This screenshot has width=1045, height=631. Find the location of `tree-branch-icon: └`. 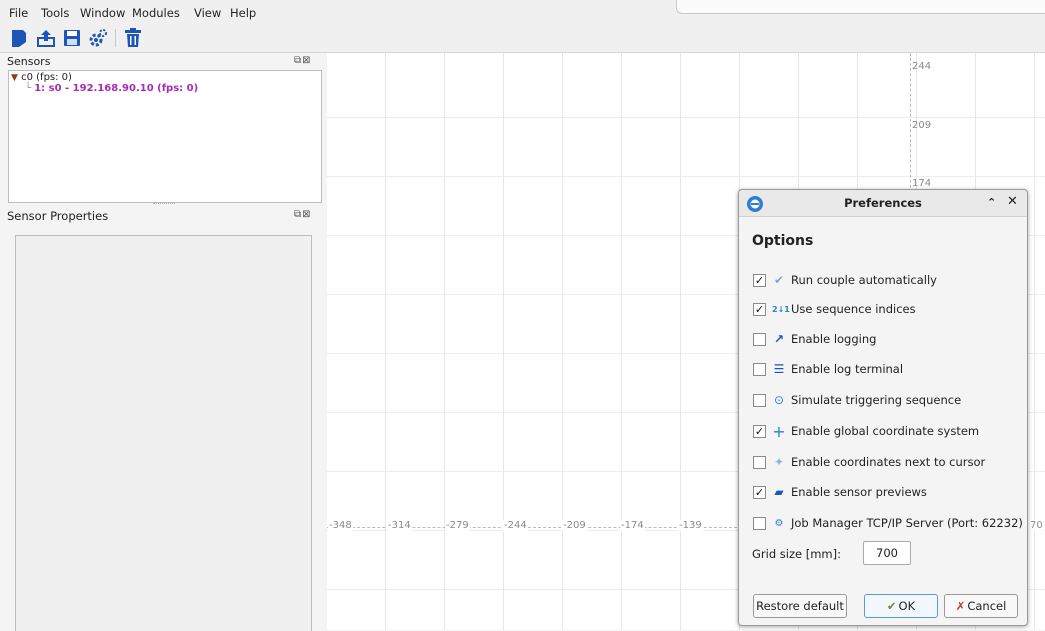

tree-branch-icon: └ is located at coordinates (28, 88).